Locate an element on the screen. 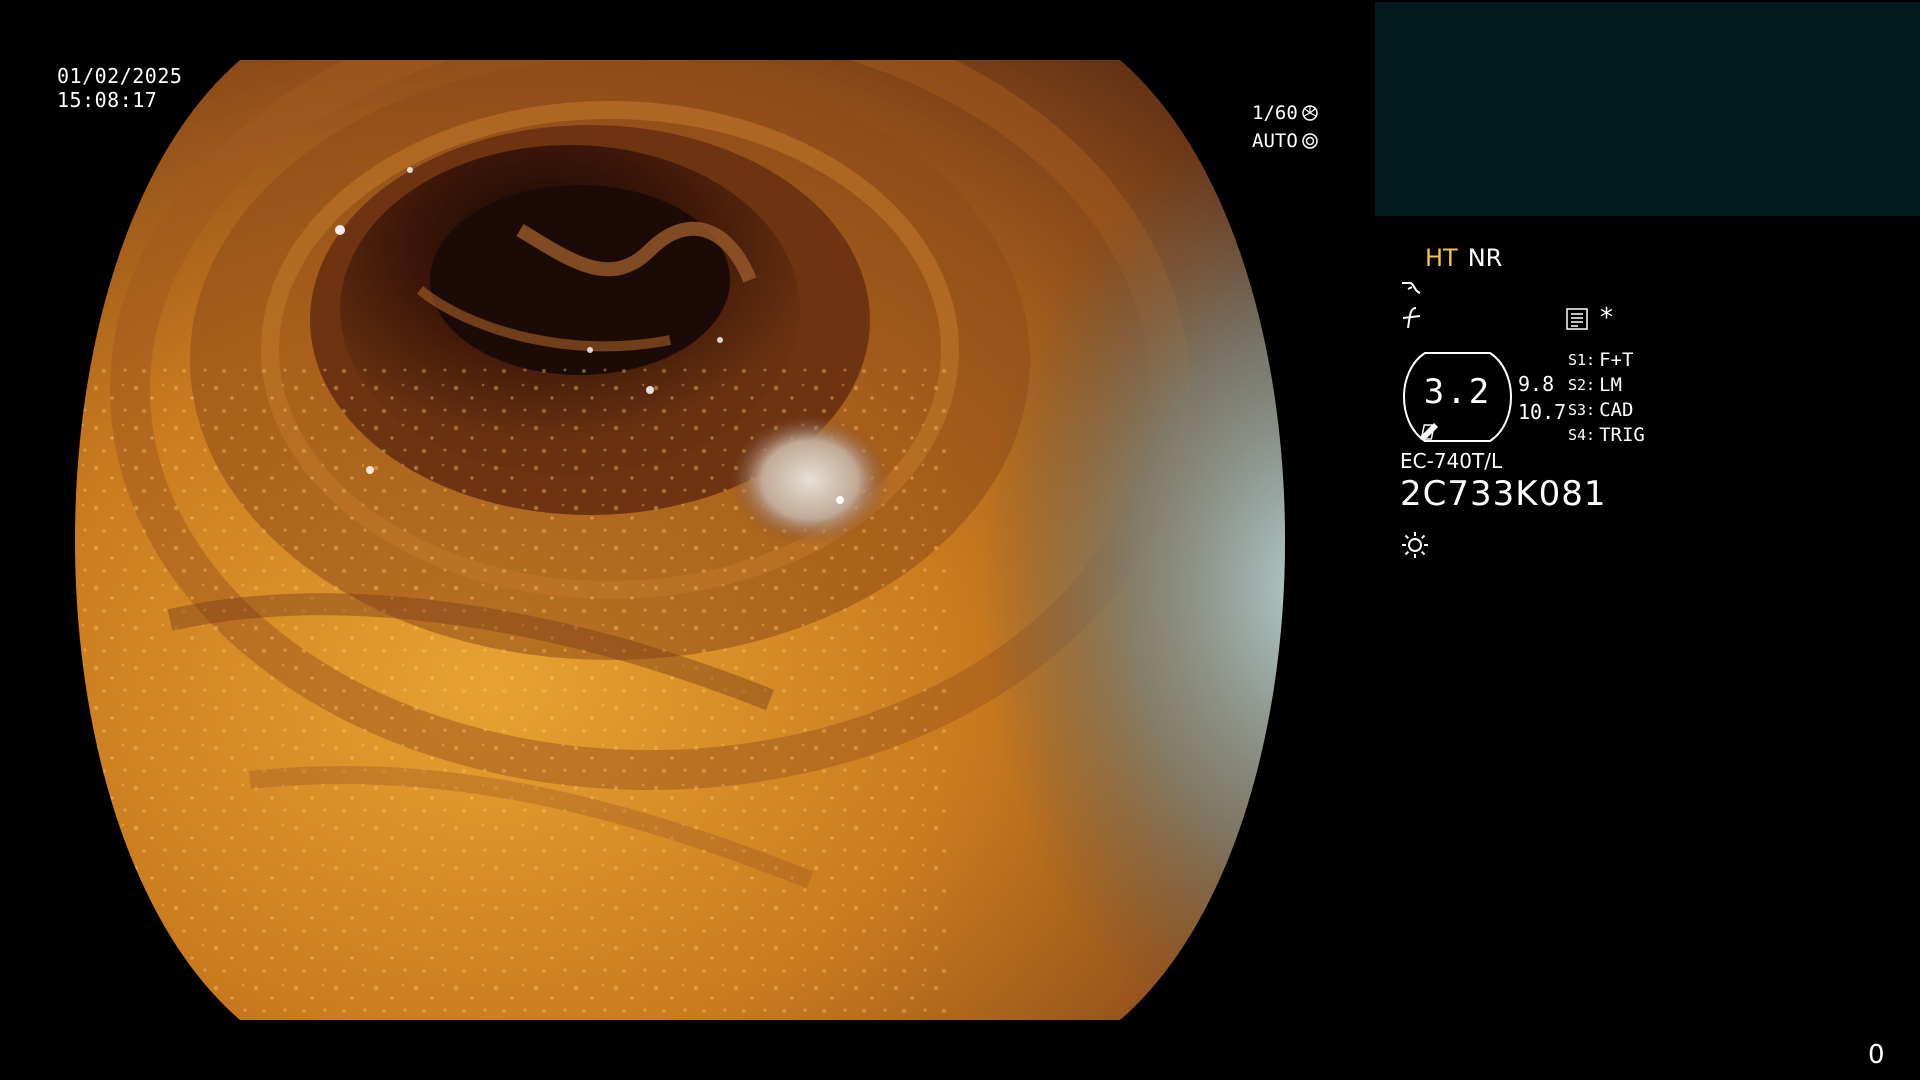 This screenshot has width=1920, height=1080. nr-indicator: NR is located at coordinates (1485, 258).